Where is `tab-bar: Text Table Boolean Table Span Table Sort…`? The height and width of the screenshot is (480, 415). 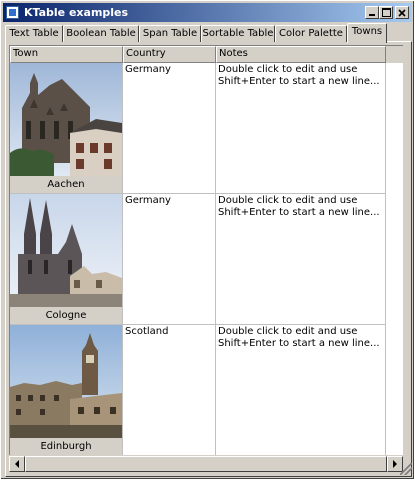
tab-bar: Text Table Boolean Table Span Table Sort… is located at coordinates (207, 33).